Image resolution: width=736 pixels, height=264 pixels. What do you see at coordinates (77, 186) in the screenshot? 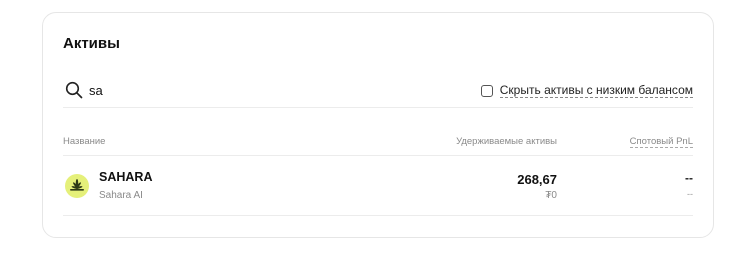
I see `sahara-logo-icon` at bounding box center [77, 186].